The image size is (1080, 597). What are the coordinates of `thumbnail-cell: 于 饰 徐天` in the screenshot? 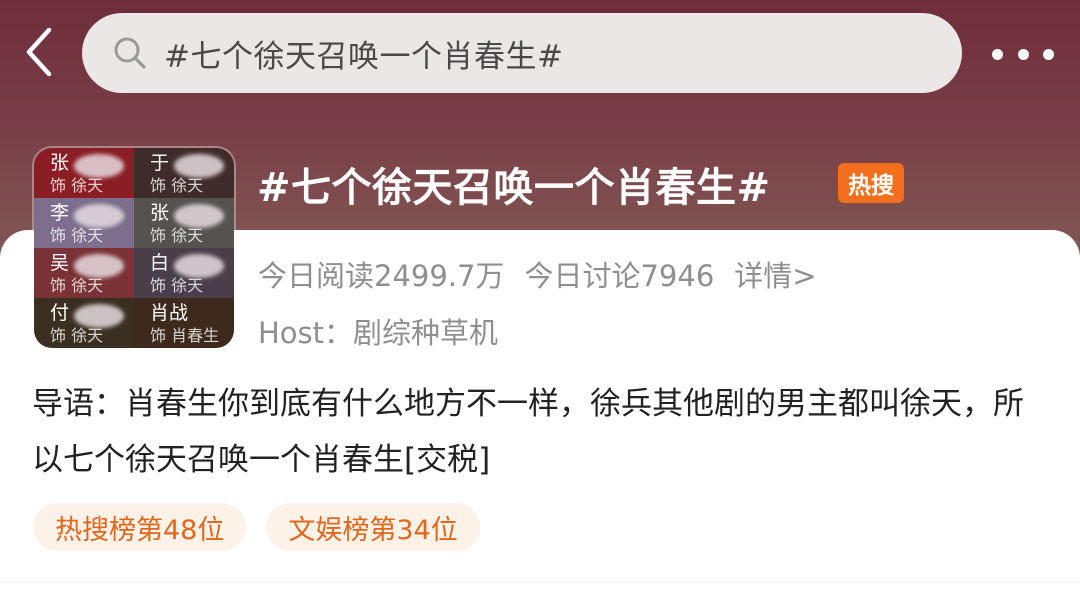 It's located at (184, 173).